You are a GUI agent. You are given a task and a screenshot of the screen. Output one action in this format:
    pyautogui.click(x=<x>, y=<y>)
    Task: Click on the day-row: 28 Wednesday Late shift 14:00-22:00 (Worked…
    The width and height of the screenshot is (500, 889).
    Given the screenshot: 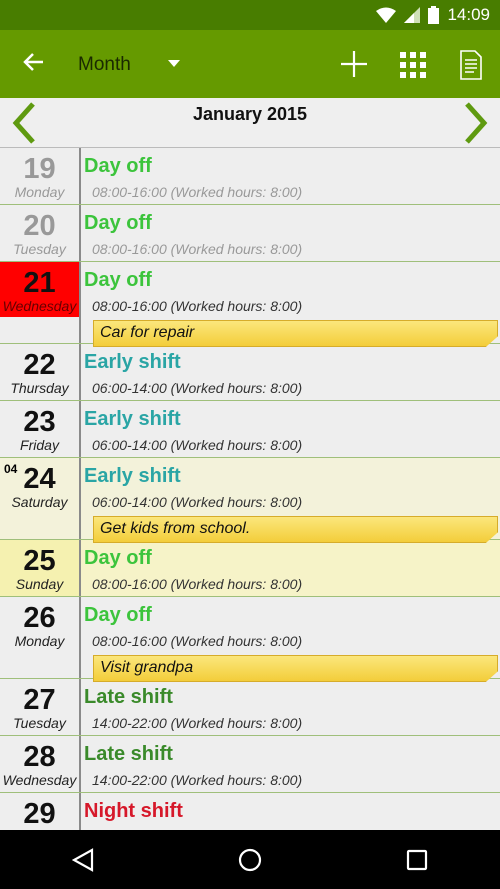 What is the action you would take?
    pyautogui.click(x=250, y=764)
    